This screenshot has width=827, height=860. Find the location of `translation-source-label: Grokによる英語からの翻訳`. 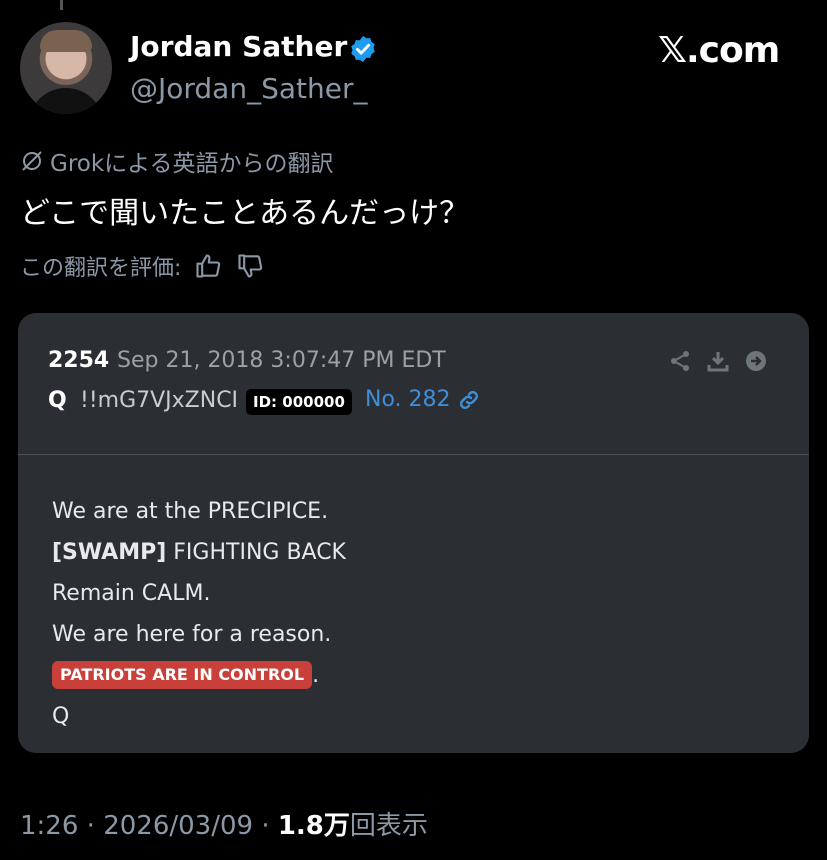

translation-source-label: Grokによる英語からの翻訳 is located at coordinates (192, 164).